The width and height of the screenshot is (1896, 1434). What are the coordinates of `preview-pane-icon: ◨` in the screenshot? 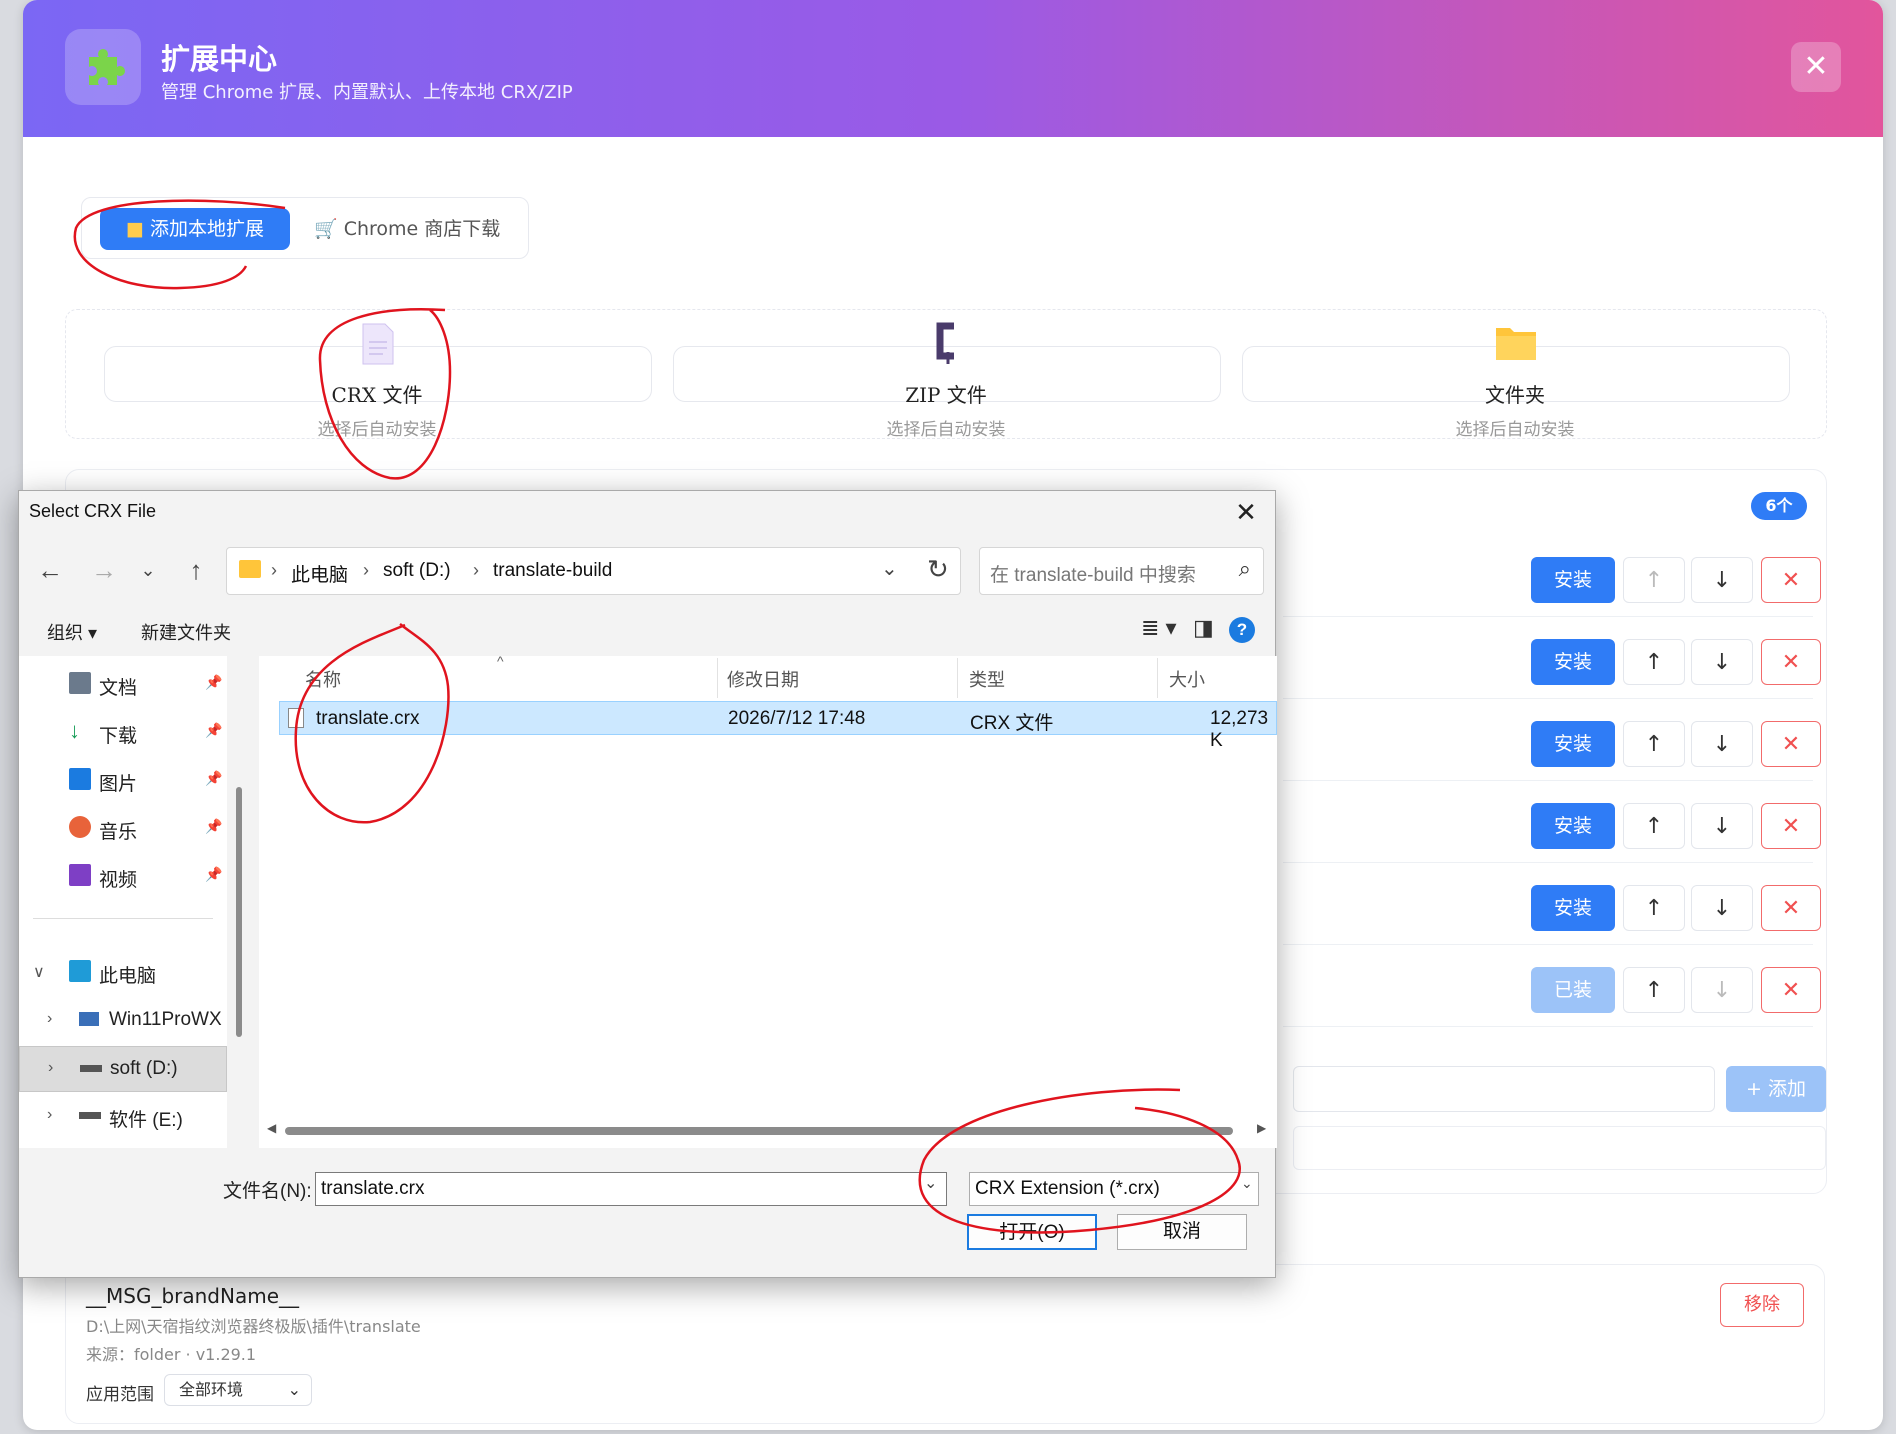 It's located at (1203, 628).